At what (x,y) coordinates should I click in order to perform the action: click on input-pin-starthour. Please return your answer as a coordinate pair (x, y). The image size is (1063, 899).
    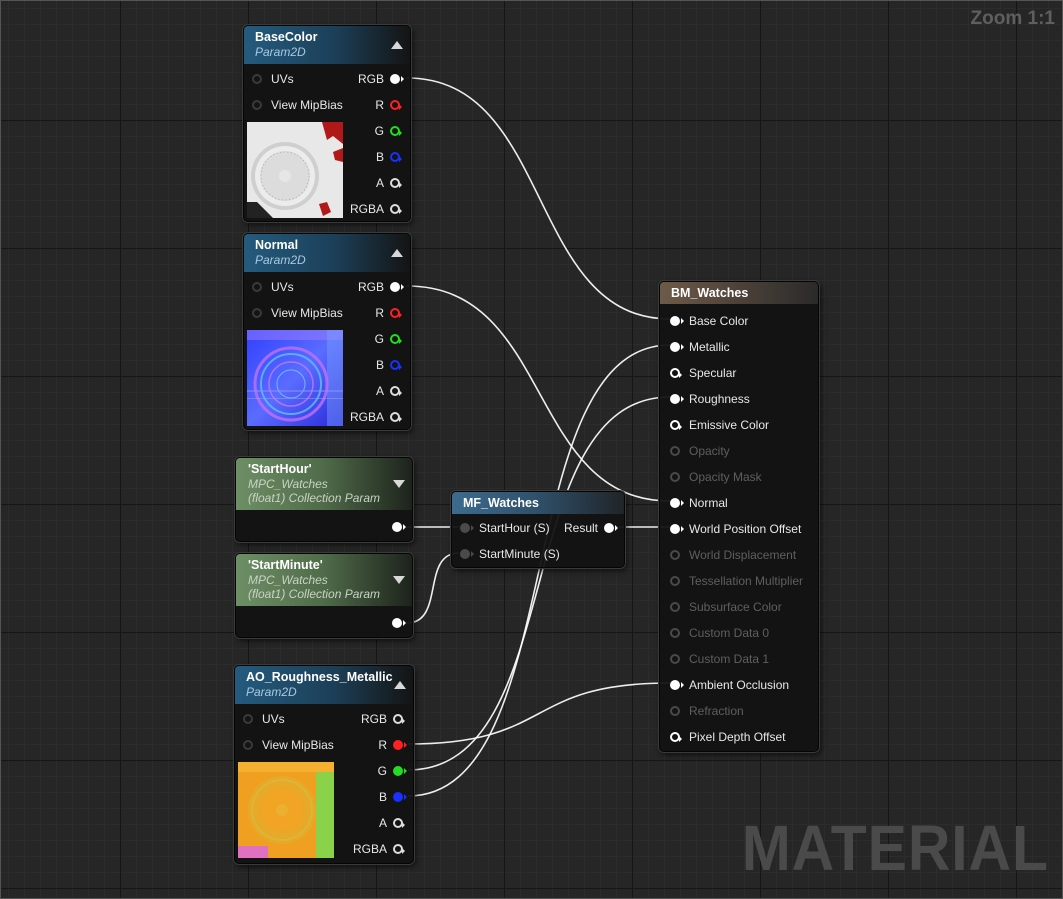
    Looking at the image, I should click on (467, 528).